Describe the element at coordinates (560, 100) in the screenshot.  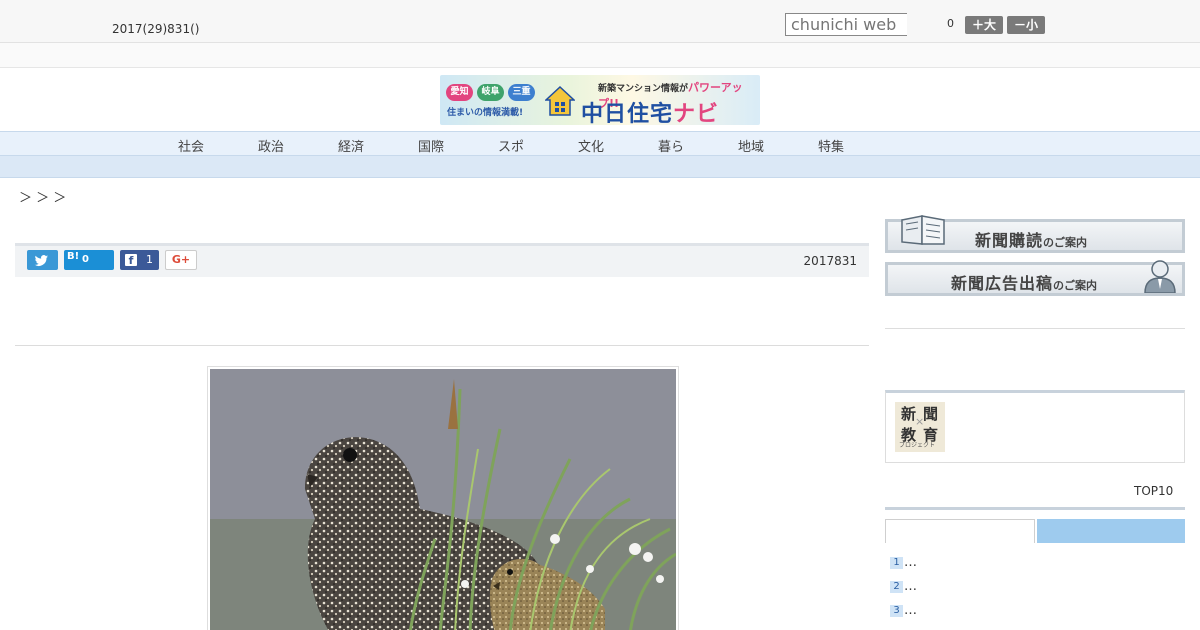
I see `house-icon` at that location.